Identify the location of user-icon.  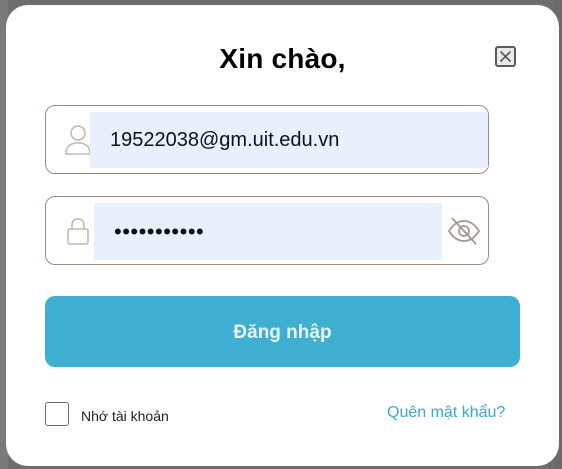
(78, 140).